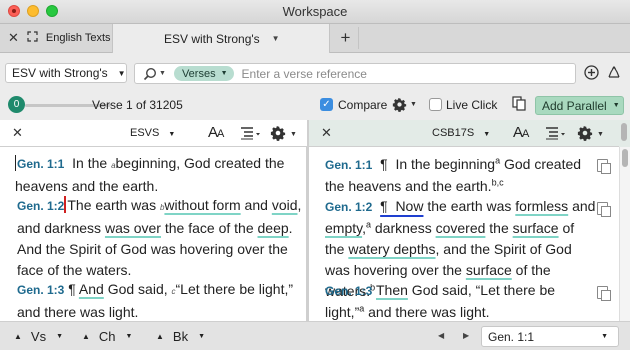 Image resolution: width=630 pixels, height=350 pixels. Describe the element at coordinates (32, 38) in the screenshot. I see `expand-icon` at that location.